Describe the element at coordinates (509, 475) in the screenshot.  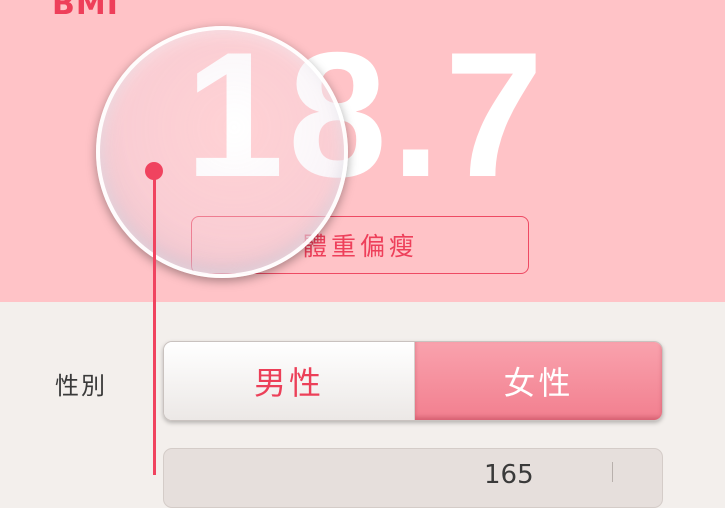
I see `height-value: 165` at that location.